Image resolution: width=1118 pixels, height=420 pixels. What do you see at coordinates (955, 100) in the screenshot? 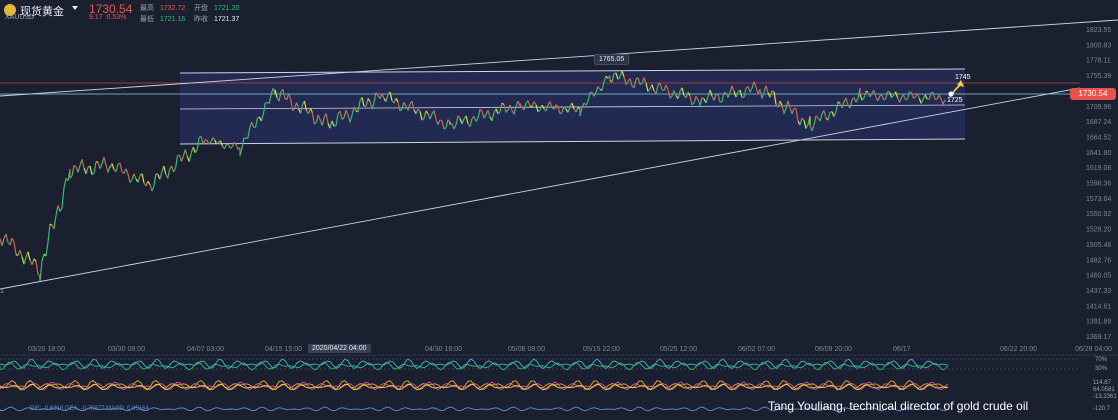
I see `target-down-label: 1725` at bounding box center [955, 100].